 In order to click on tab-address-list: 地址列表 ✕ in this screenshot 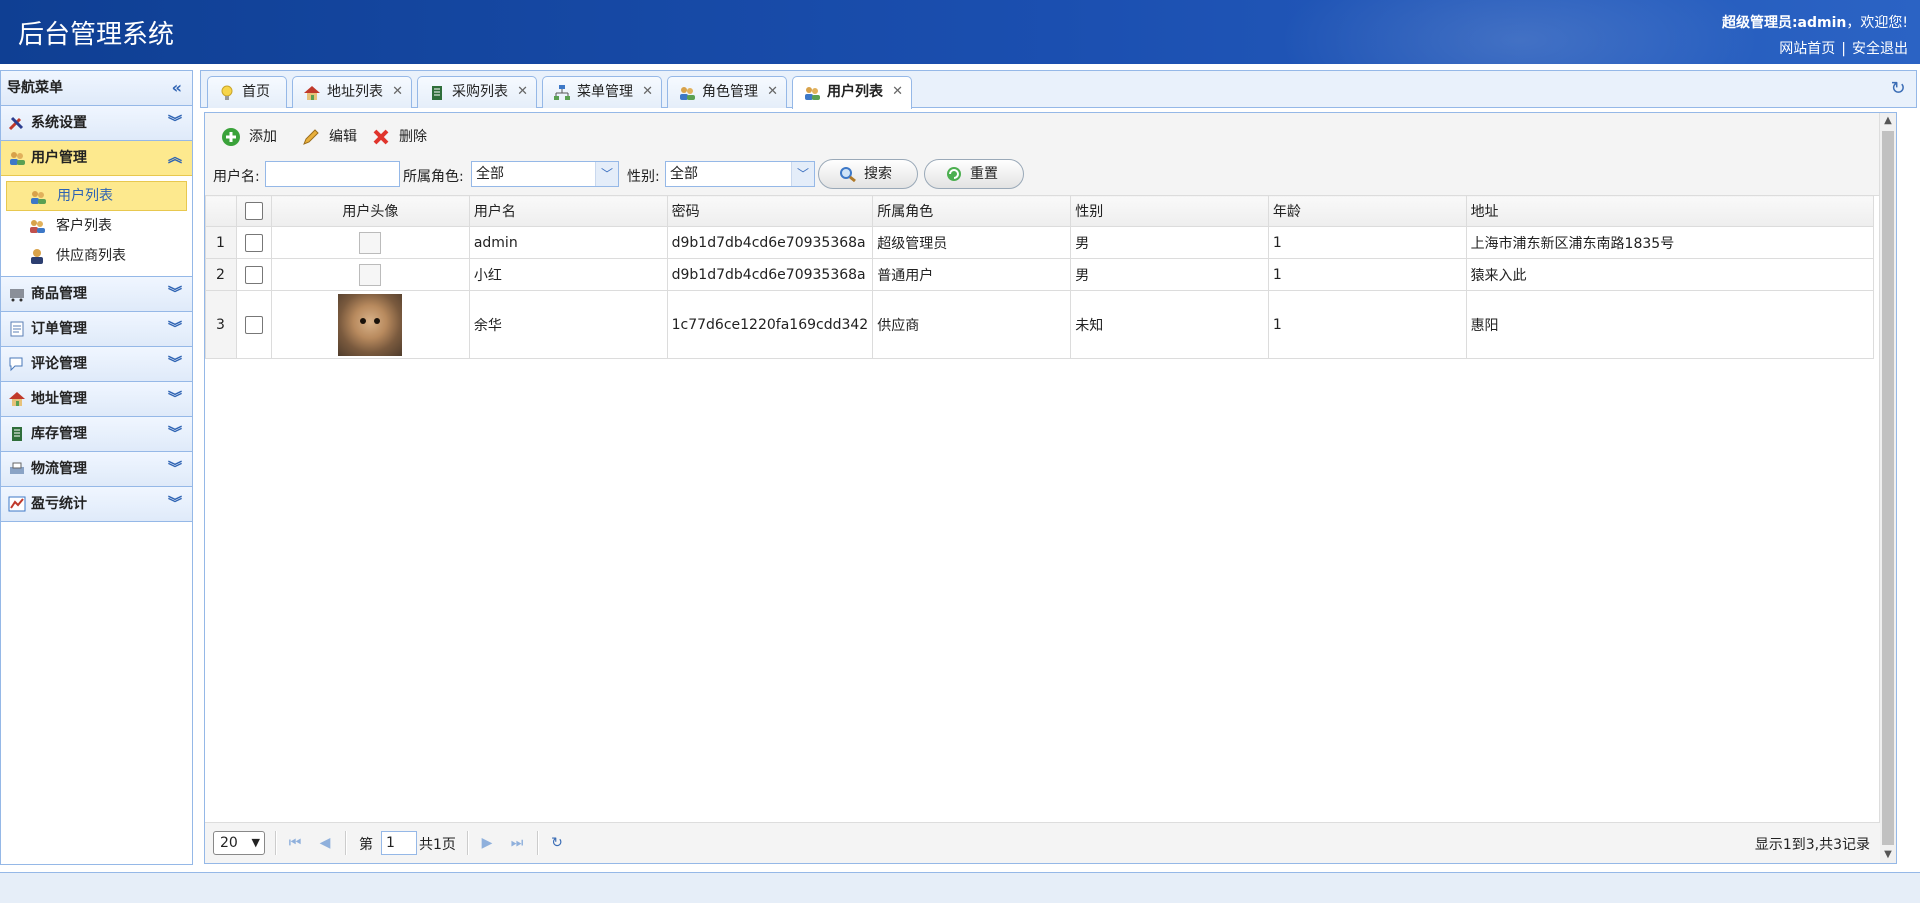, I will do `click(352, 92)`.